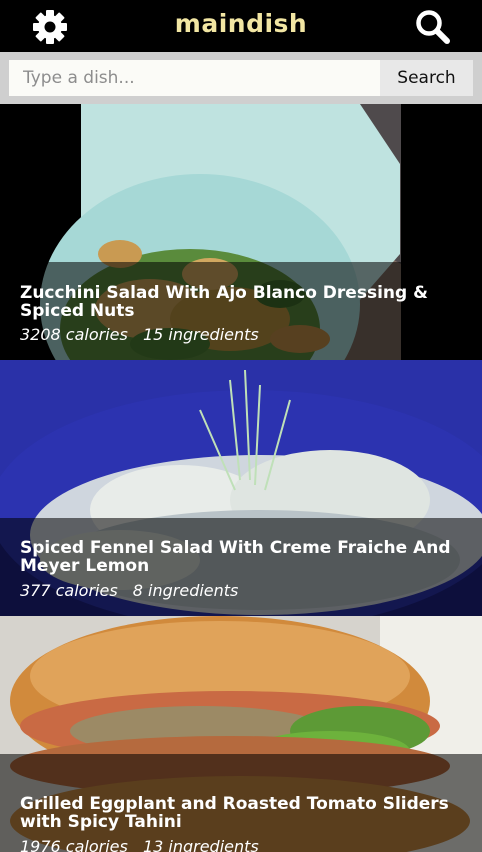 The width and height of the screenshot is (482, 852). I want to click on recipe-meta: 377 calories 8 ingredients, so click(134, 590).